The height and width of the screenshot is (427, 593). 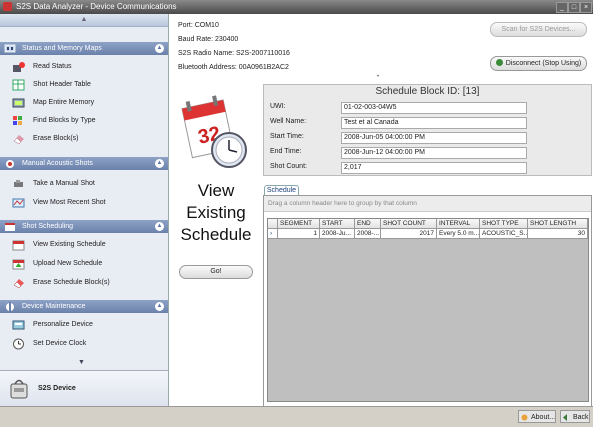 What do you see at coordinates (19, 67) in the screenshot?
I see `read-status-icon` at bounding box center [19, 67].